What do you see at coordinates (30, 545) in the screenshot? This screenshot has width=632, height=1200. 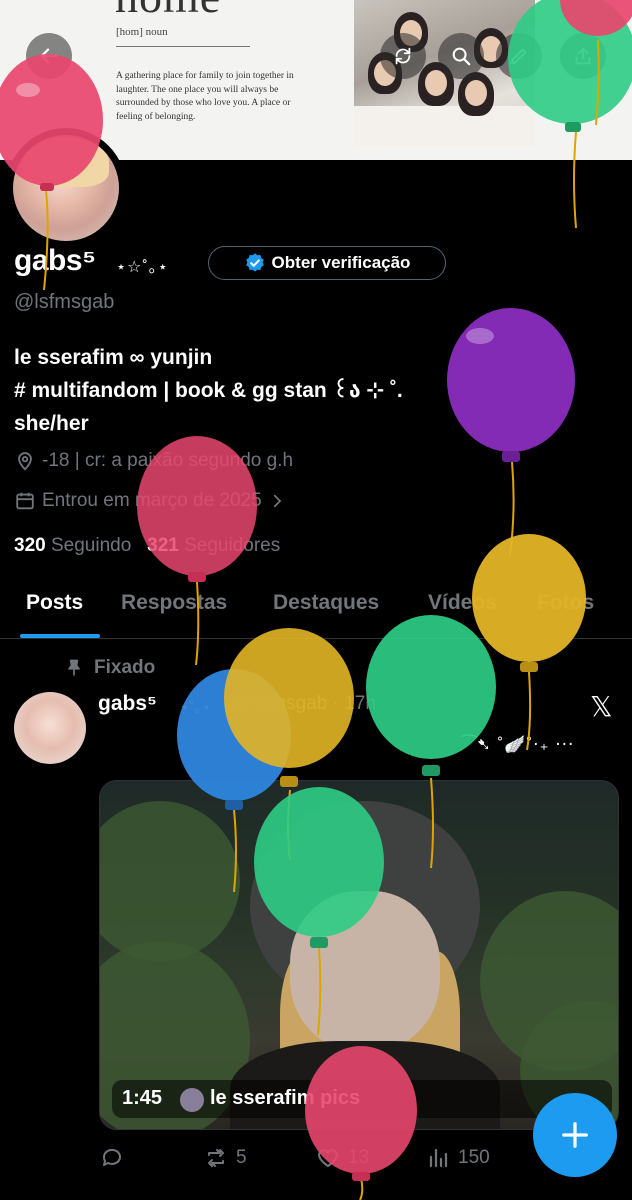 I see `following-count: 320` at bounding box center [30, 545].